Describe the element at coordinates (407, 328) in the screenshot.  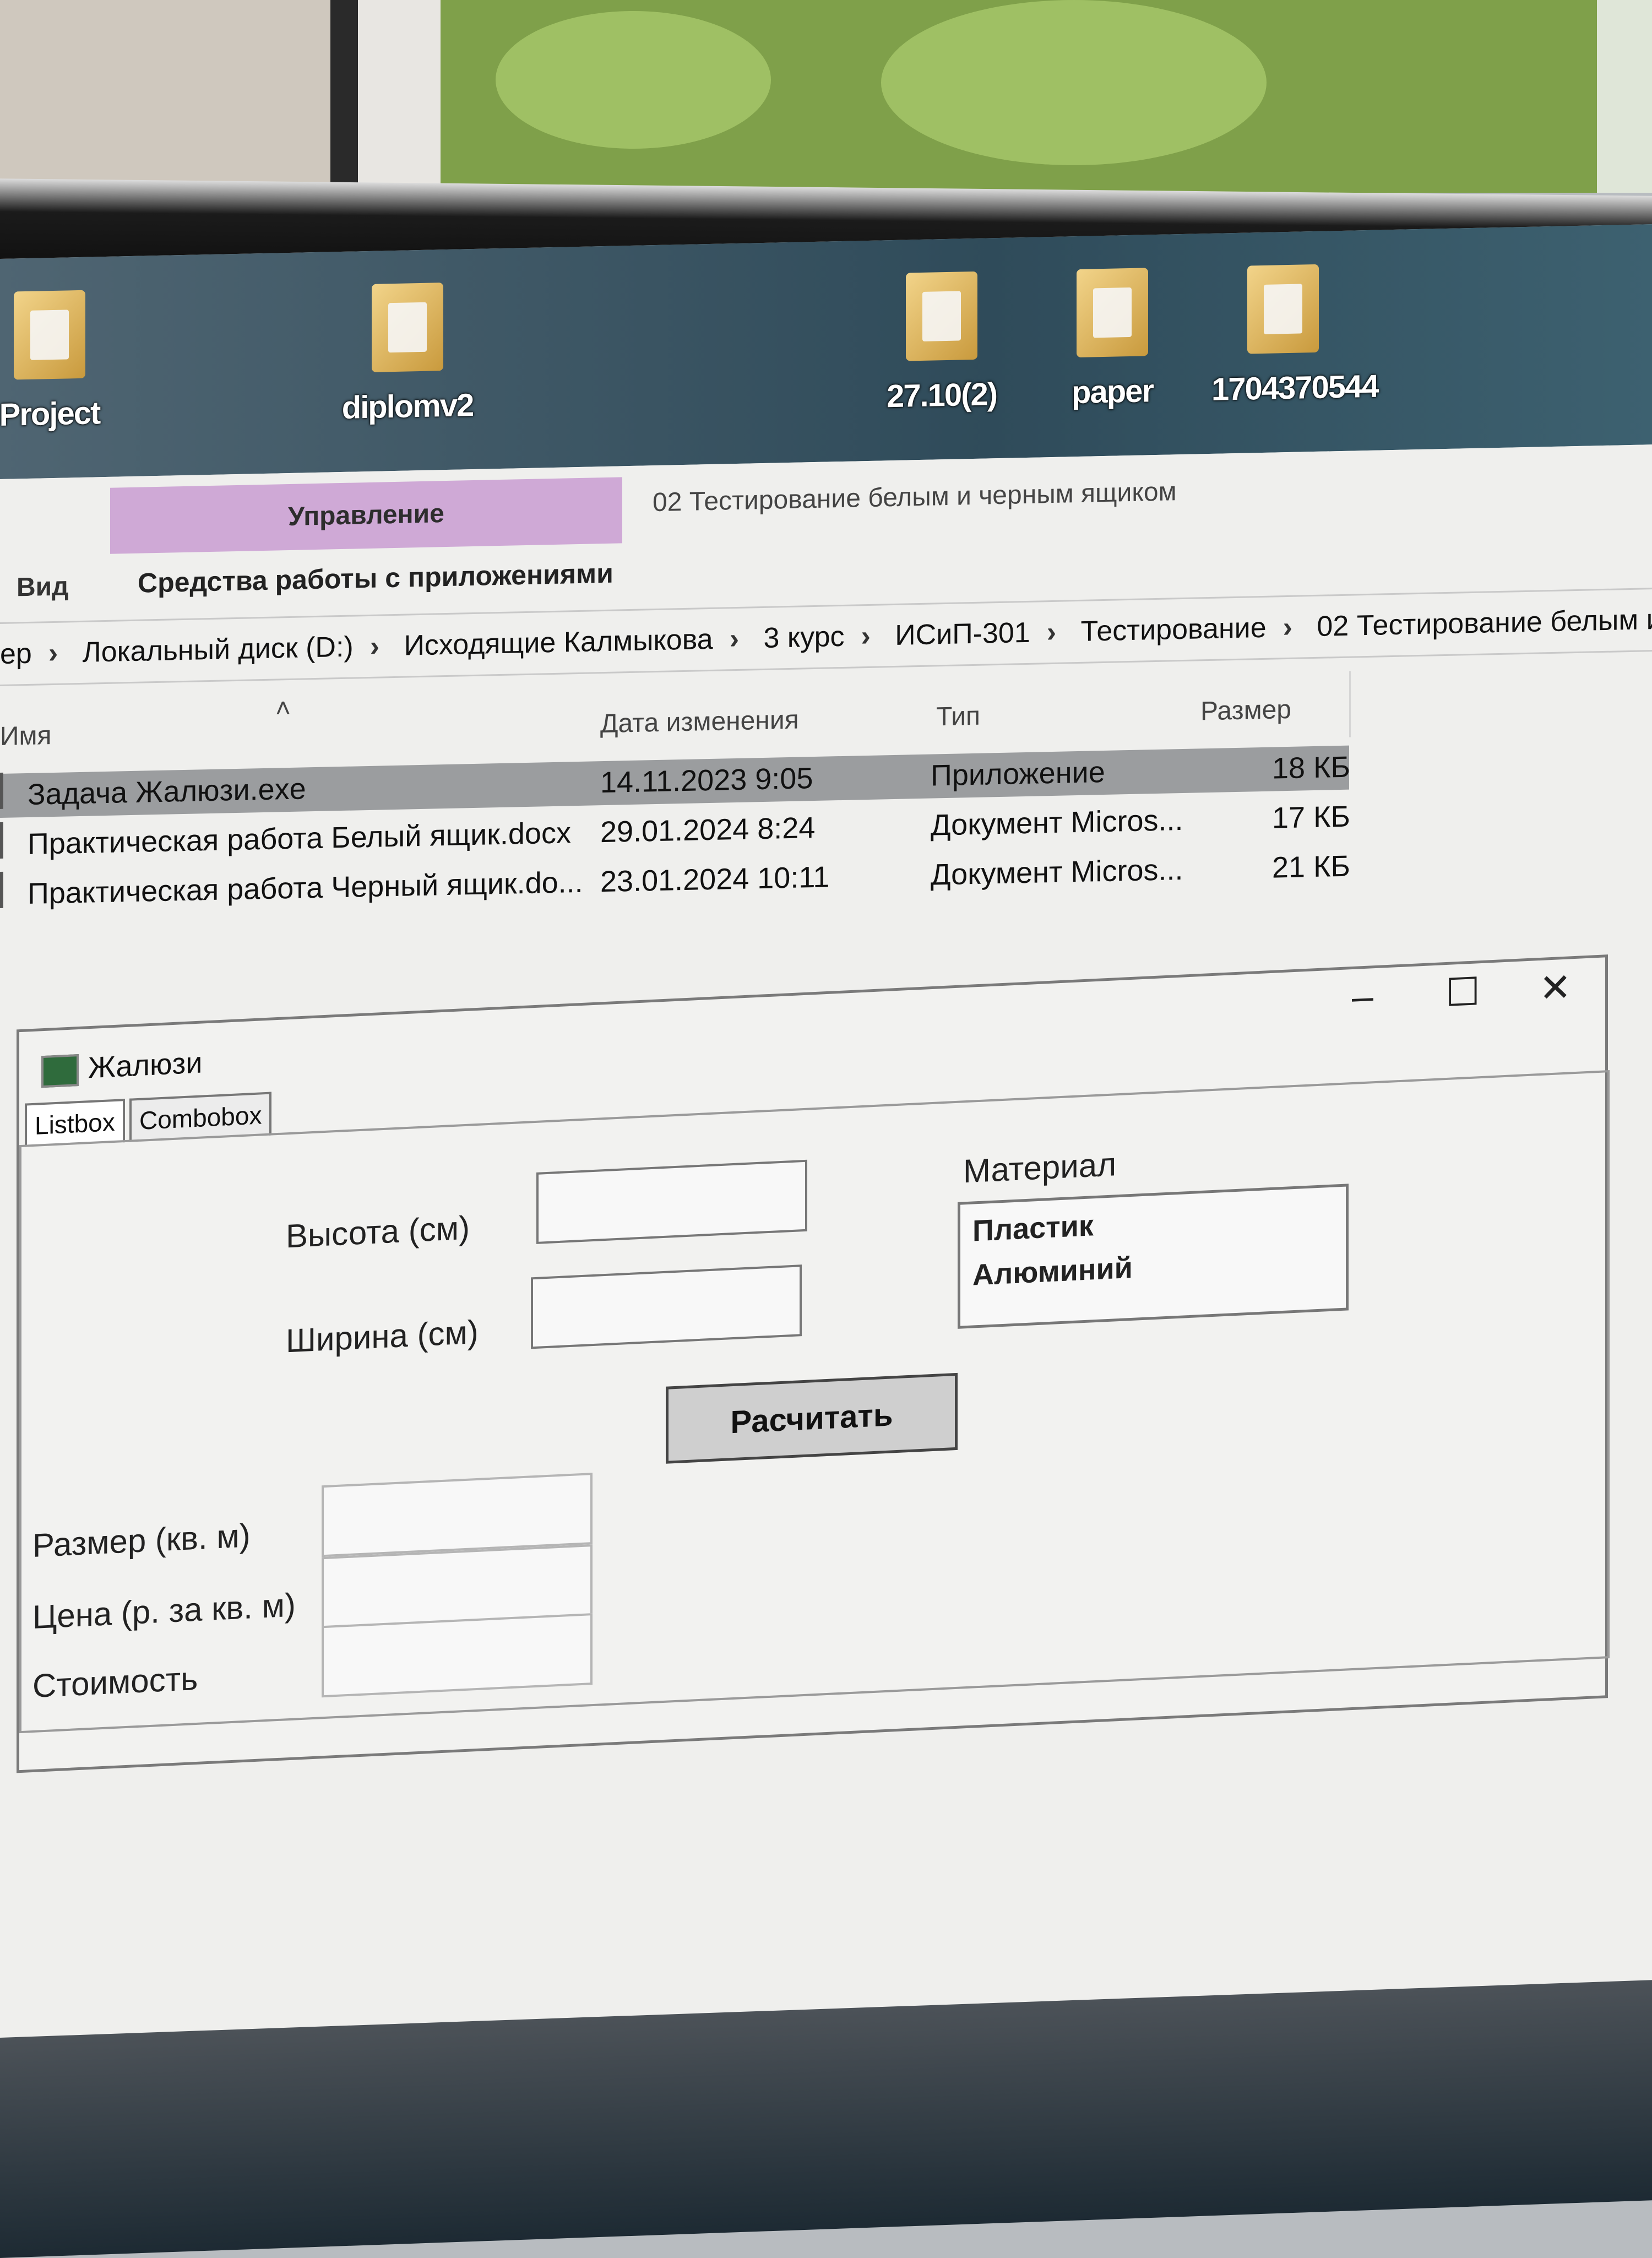
I see `file-icon` at that location.